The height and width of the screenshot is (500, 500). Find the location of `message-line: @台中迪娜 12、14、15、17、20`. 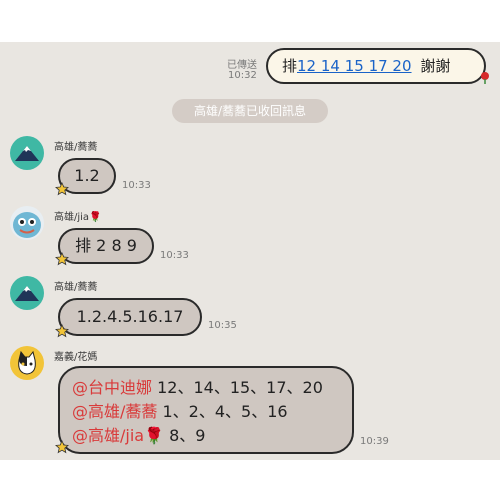

message-line: @台中迪娜 12、14、15、17、20 is located at coordinates (212, 388).